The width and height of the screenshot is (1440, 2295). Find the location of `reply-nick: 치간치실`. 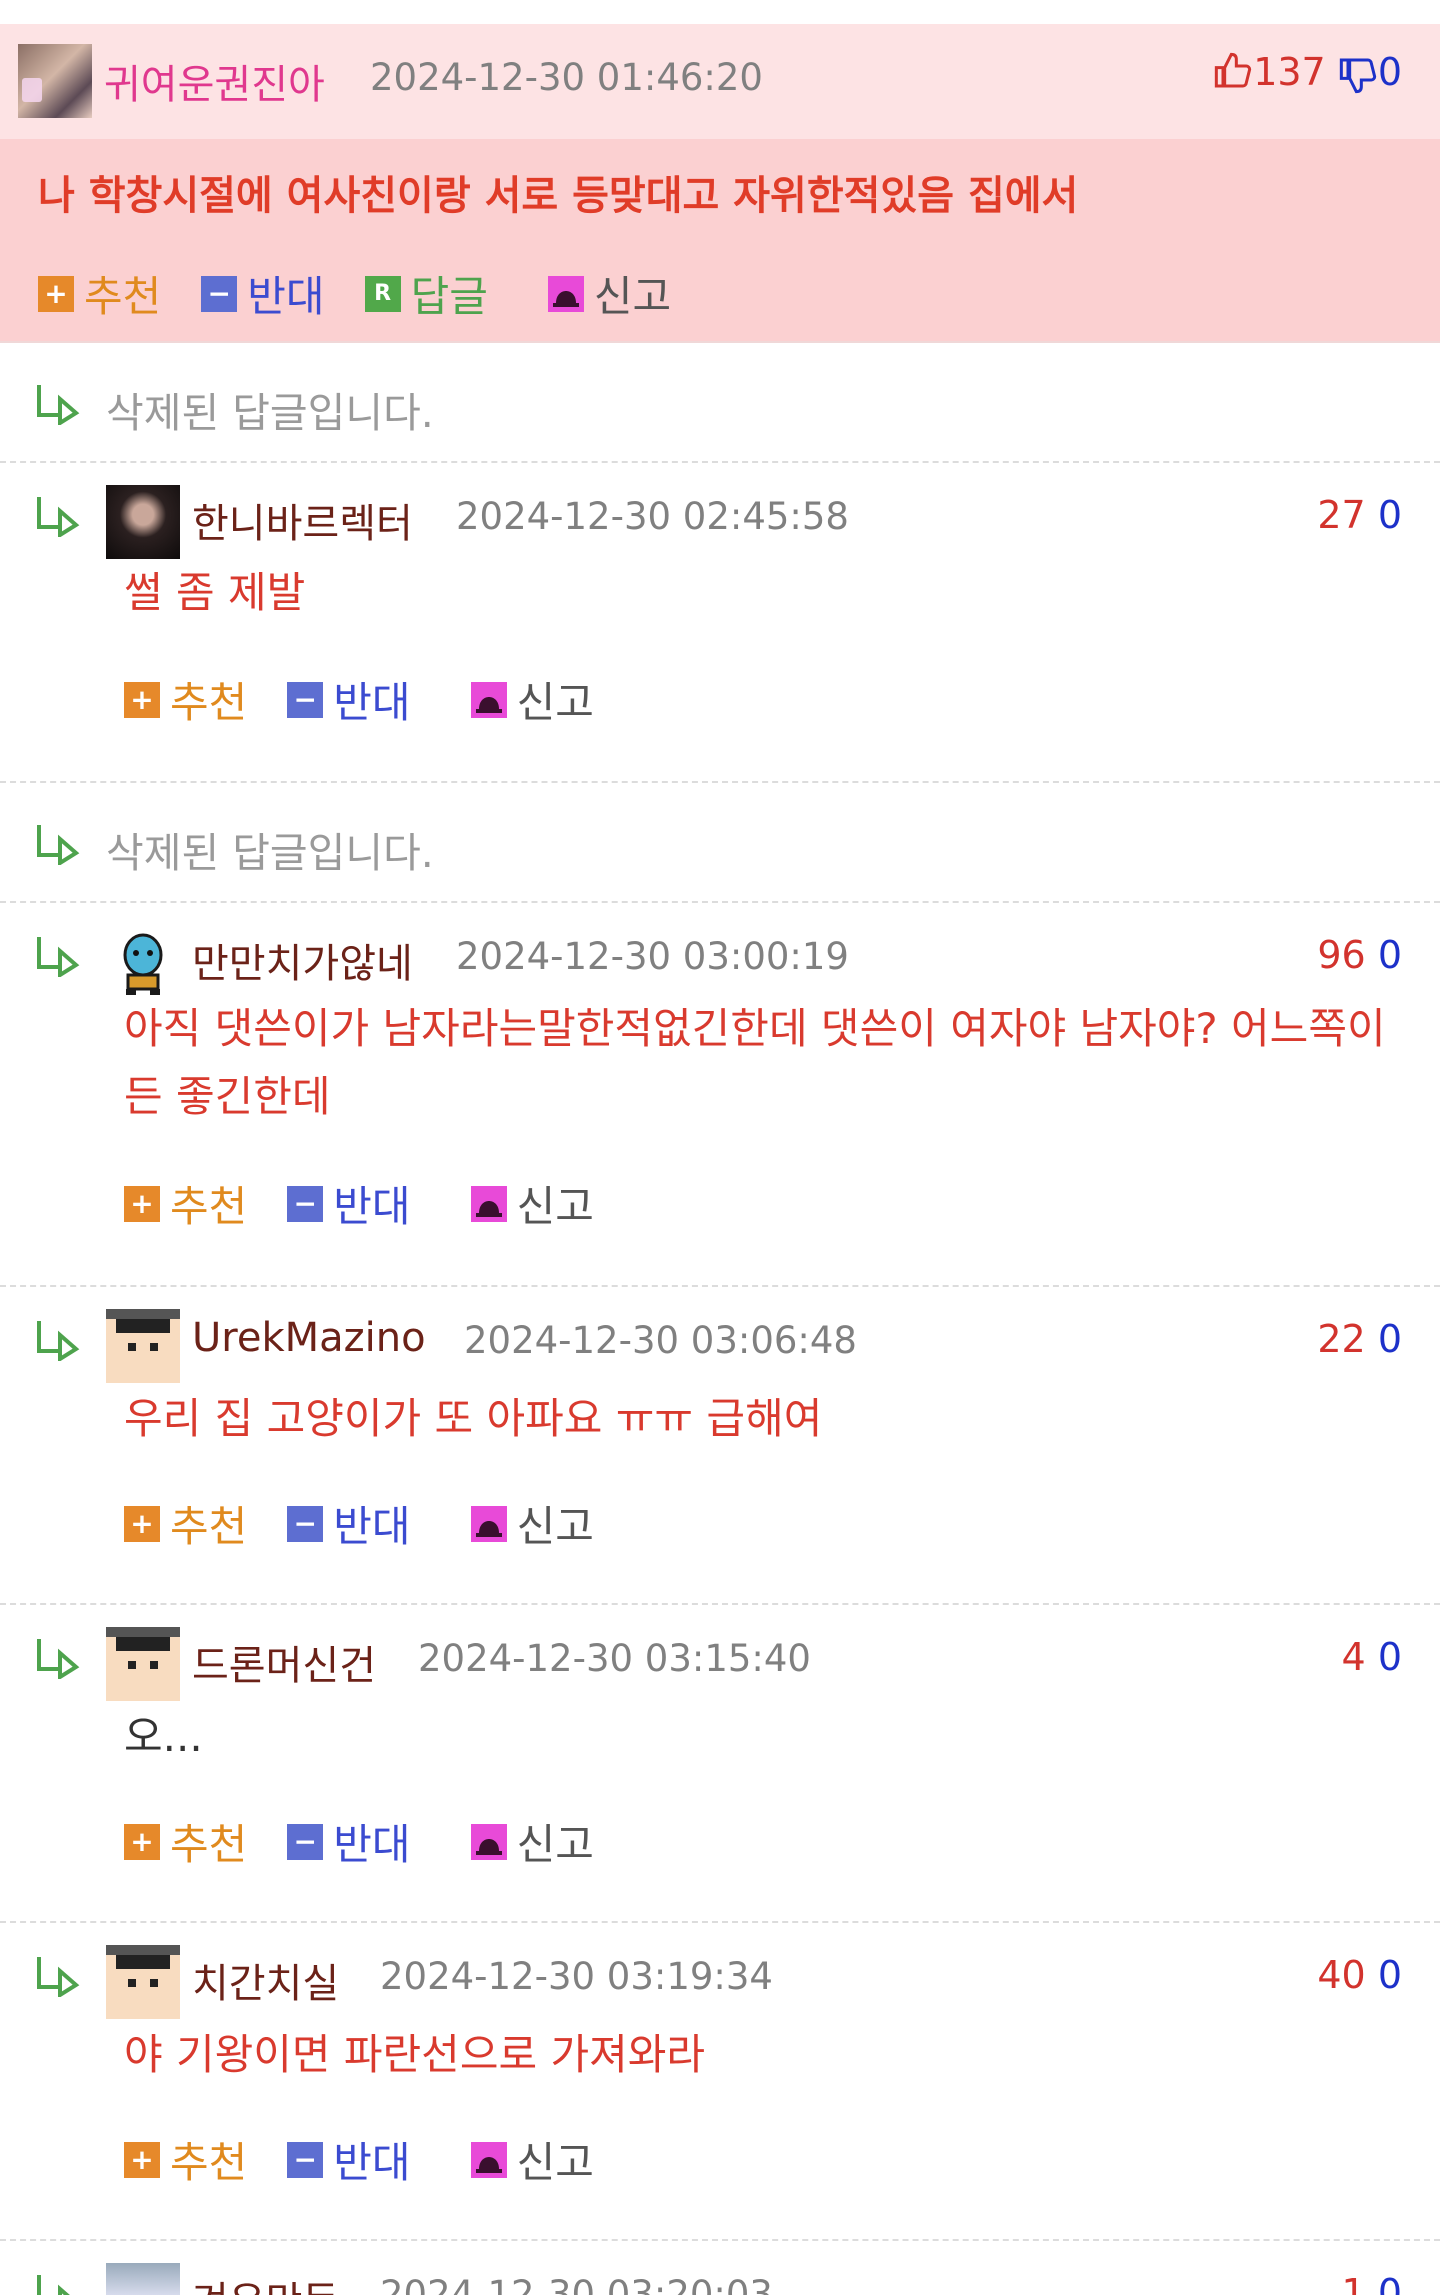

reply-nick: 치간치실 is located at coordinates (265, 1980).